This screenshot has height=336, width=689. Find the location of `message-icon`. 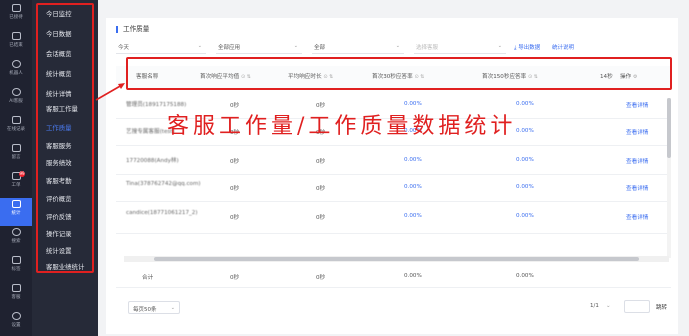

message-icon is located at coordinates (16, 36).